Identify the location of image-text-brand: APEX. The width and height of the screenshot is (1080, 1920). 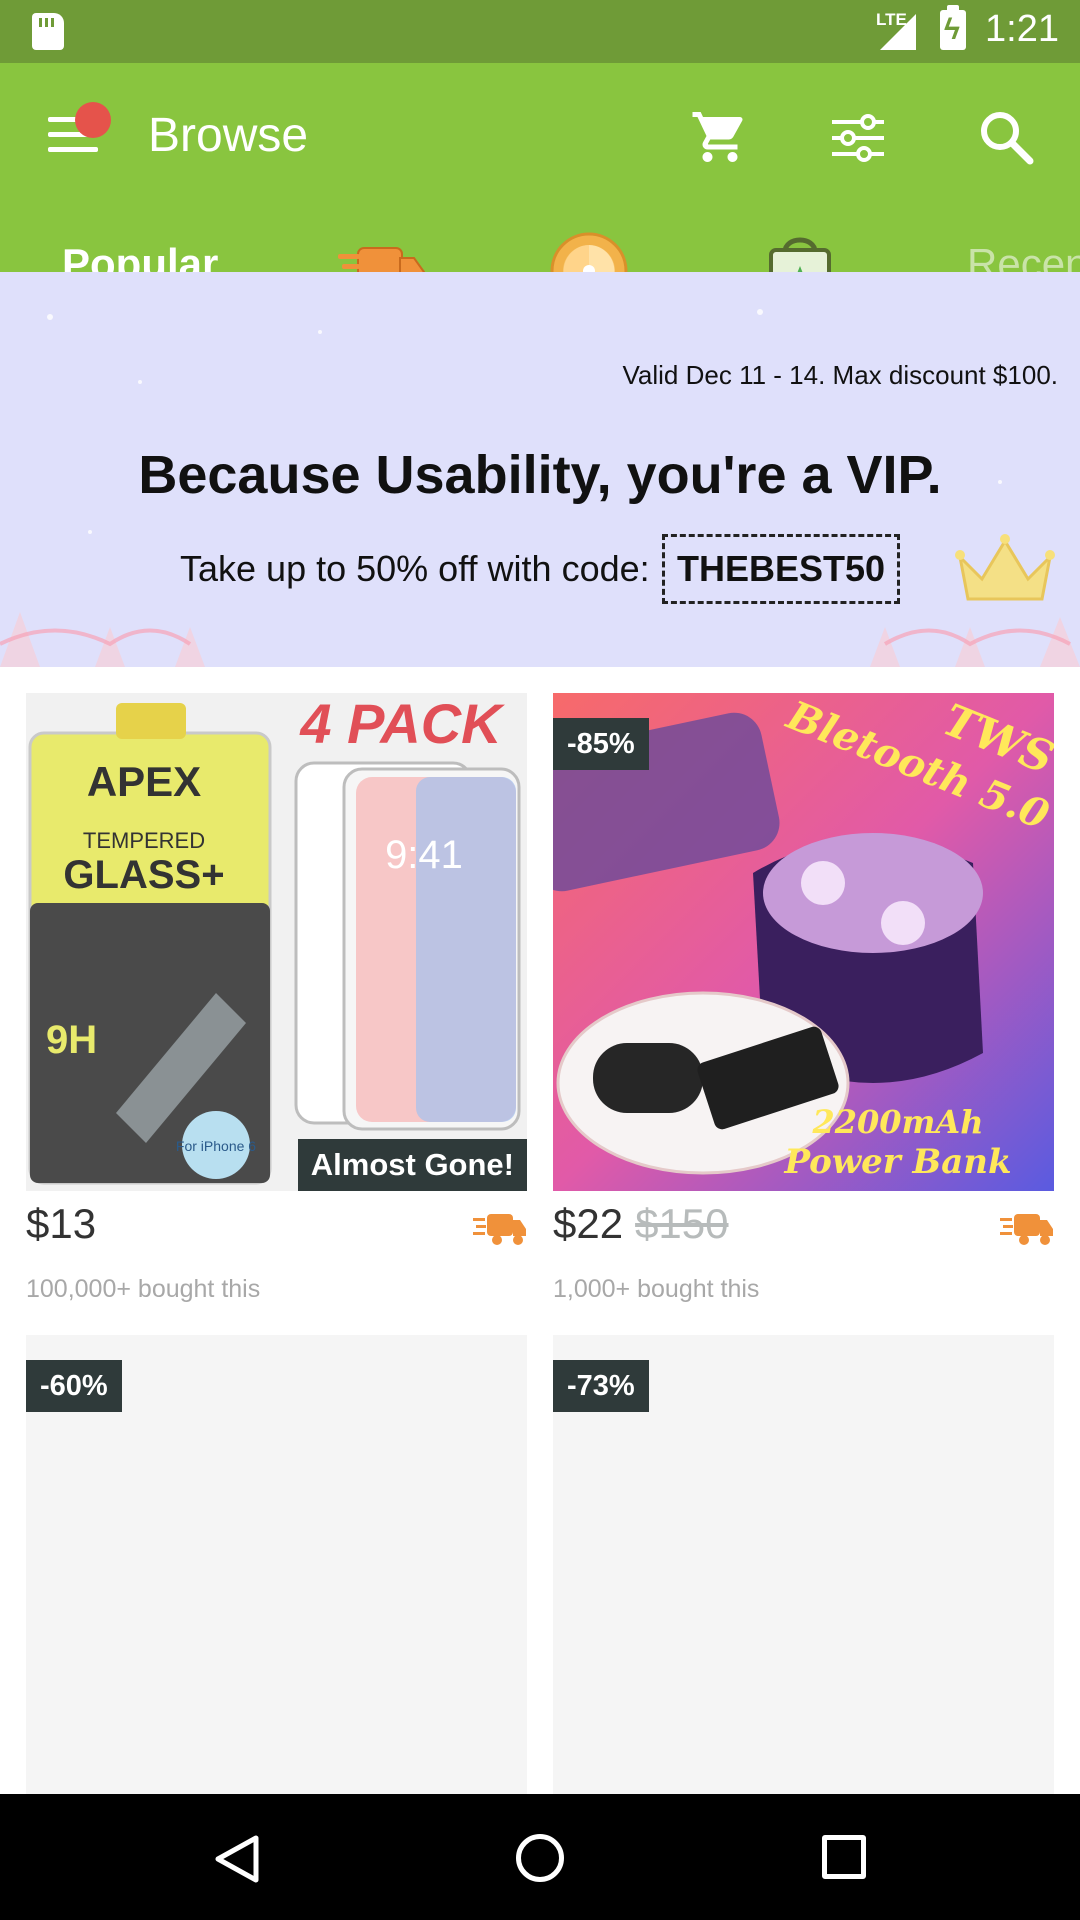
(144, 781).